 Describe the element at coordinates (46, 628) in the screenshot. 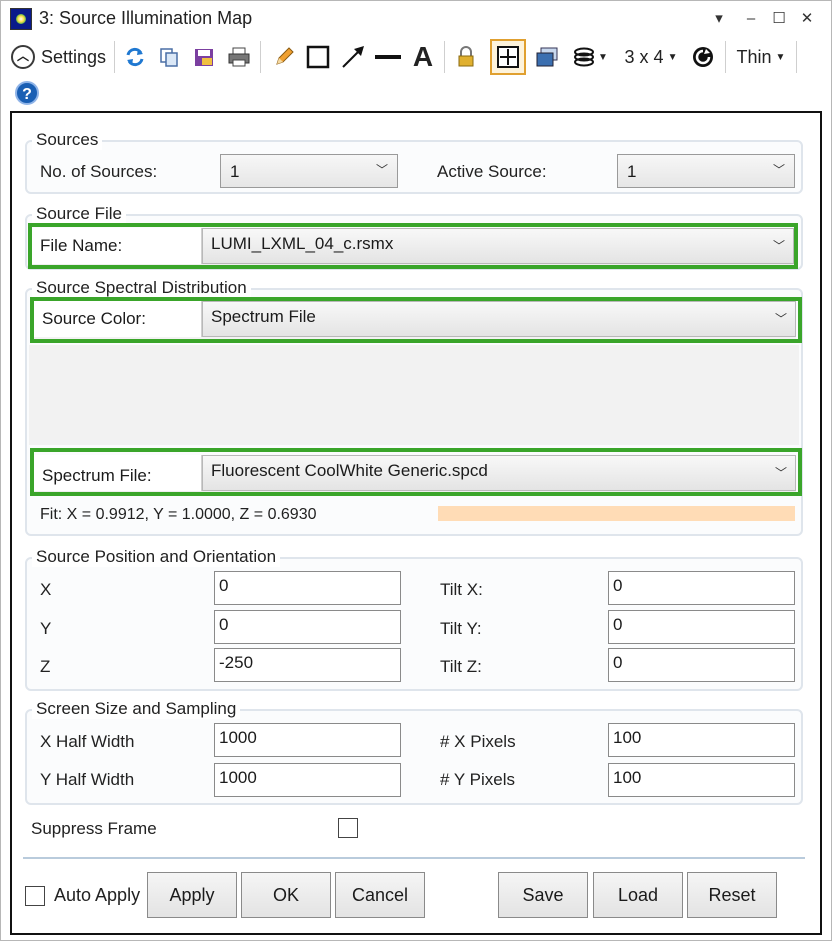

I see `y-label: Y` at that location.